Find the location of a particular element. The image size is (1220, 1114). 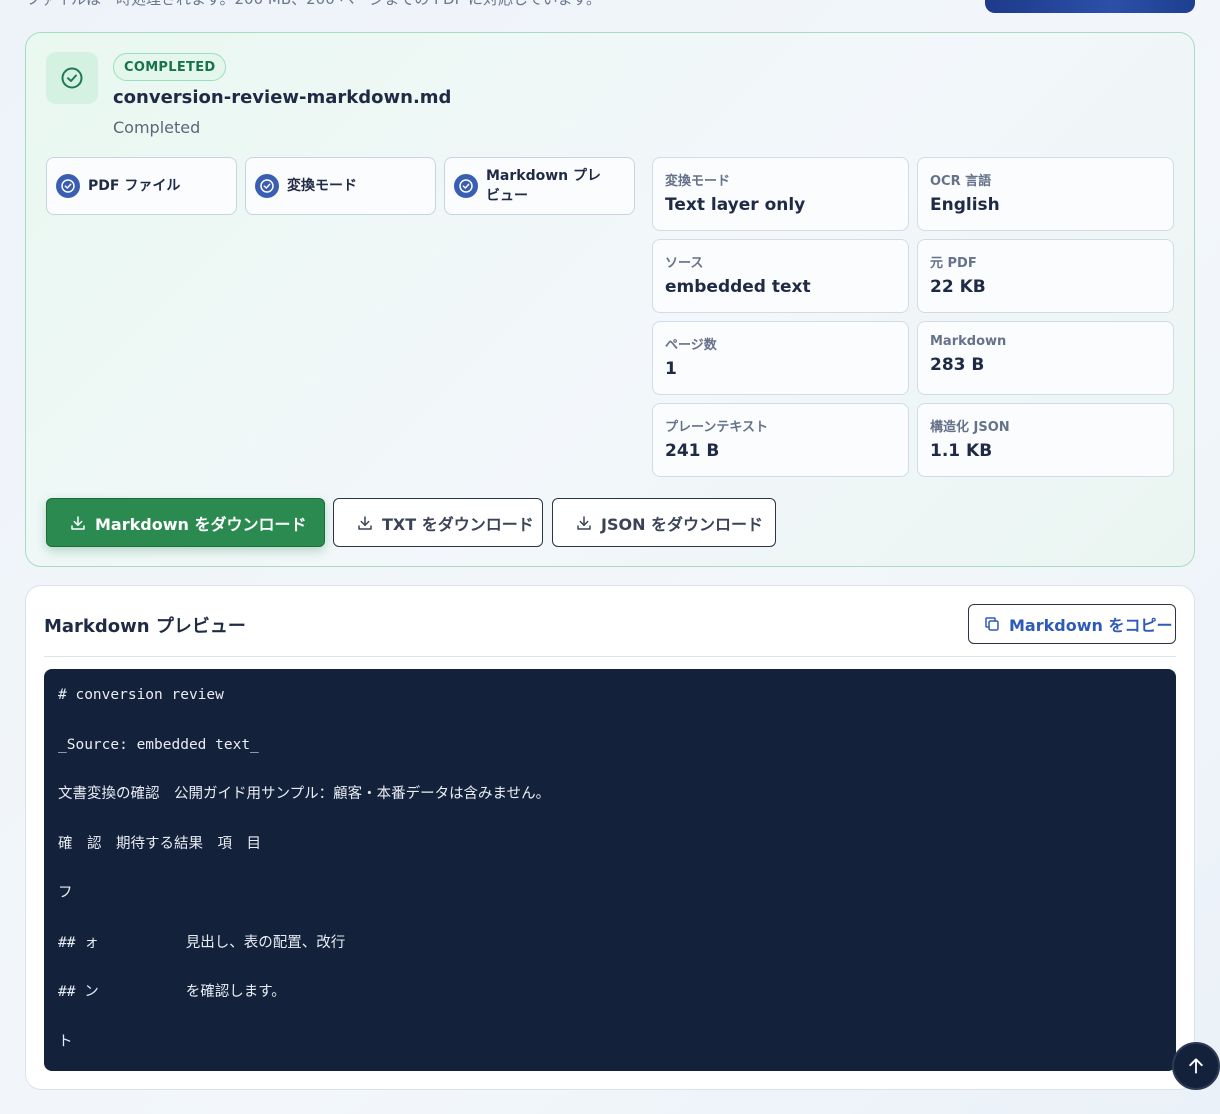

stat-label: 元 PDF is located at coordinates (953, 263).